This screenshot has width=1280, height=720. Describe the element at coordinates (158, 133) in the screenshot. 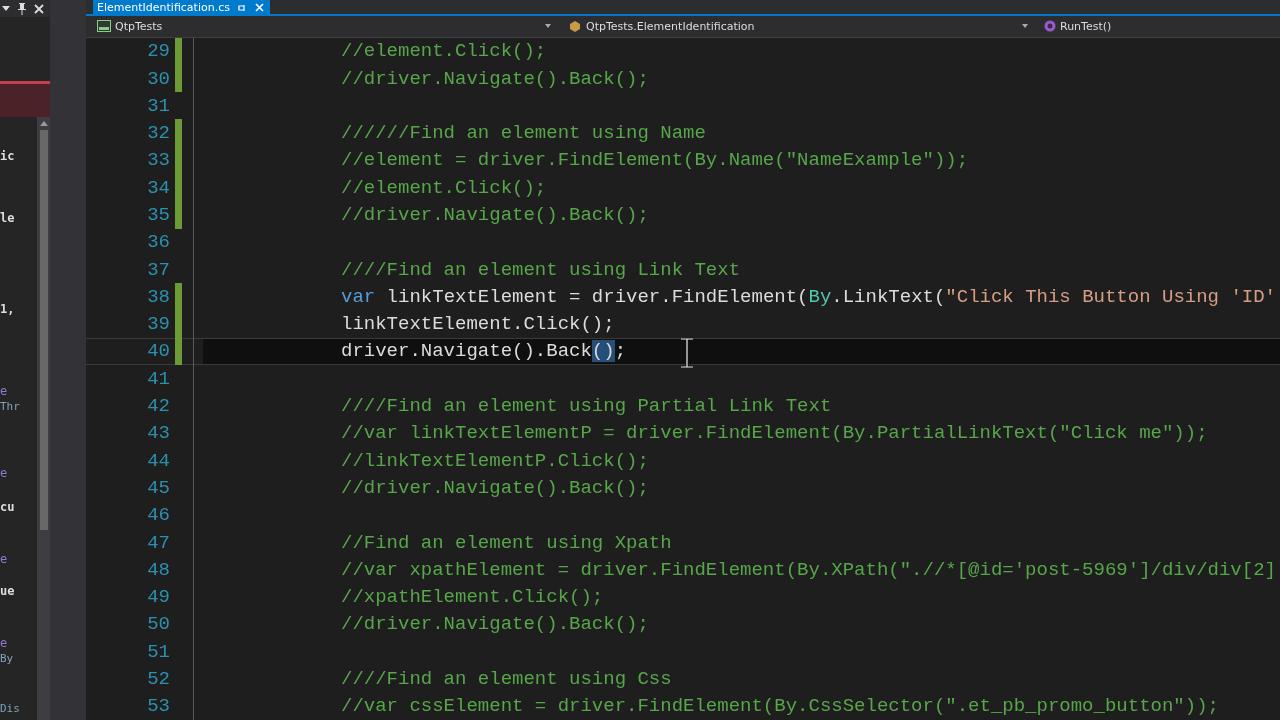

I see `line-number: 32` at that location.